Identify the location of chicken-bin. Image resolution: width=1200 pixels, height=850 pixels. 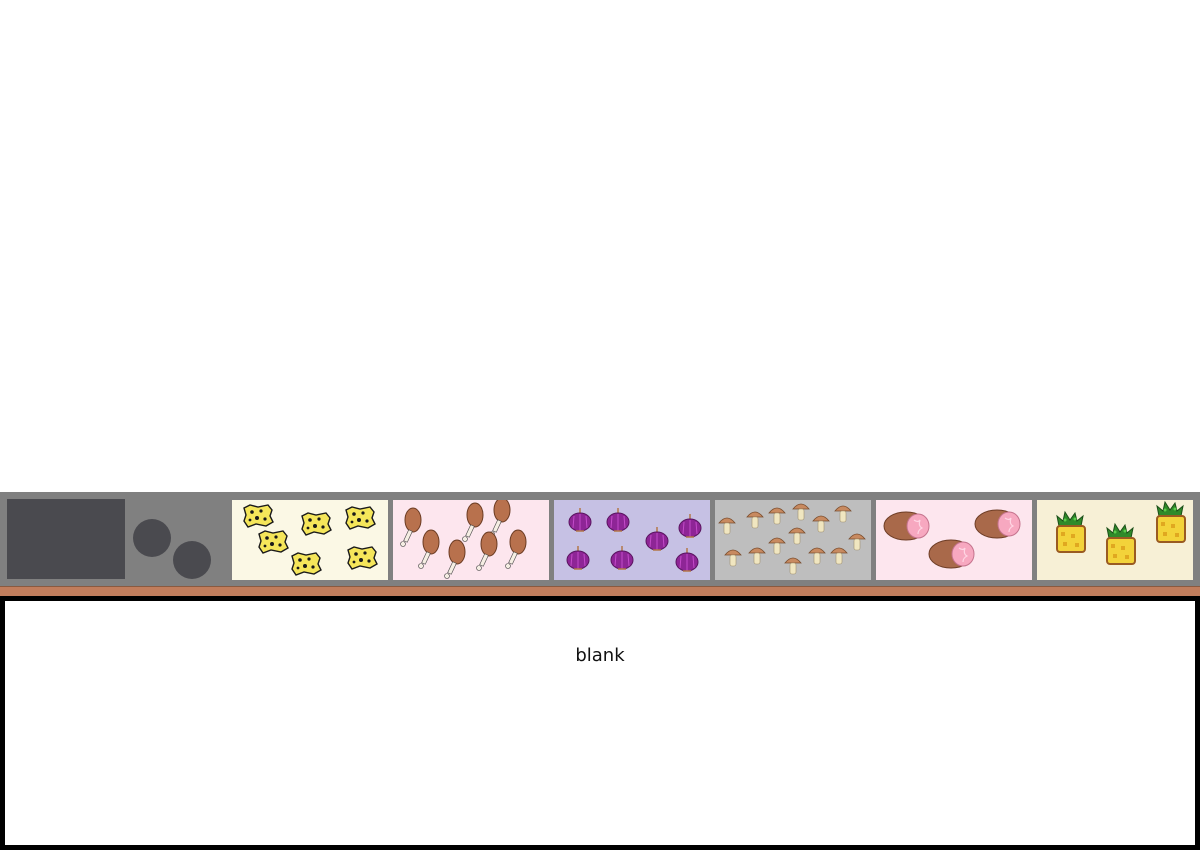
(471, 540).